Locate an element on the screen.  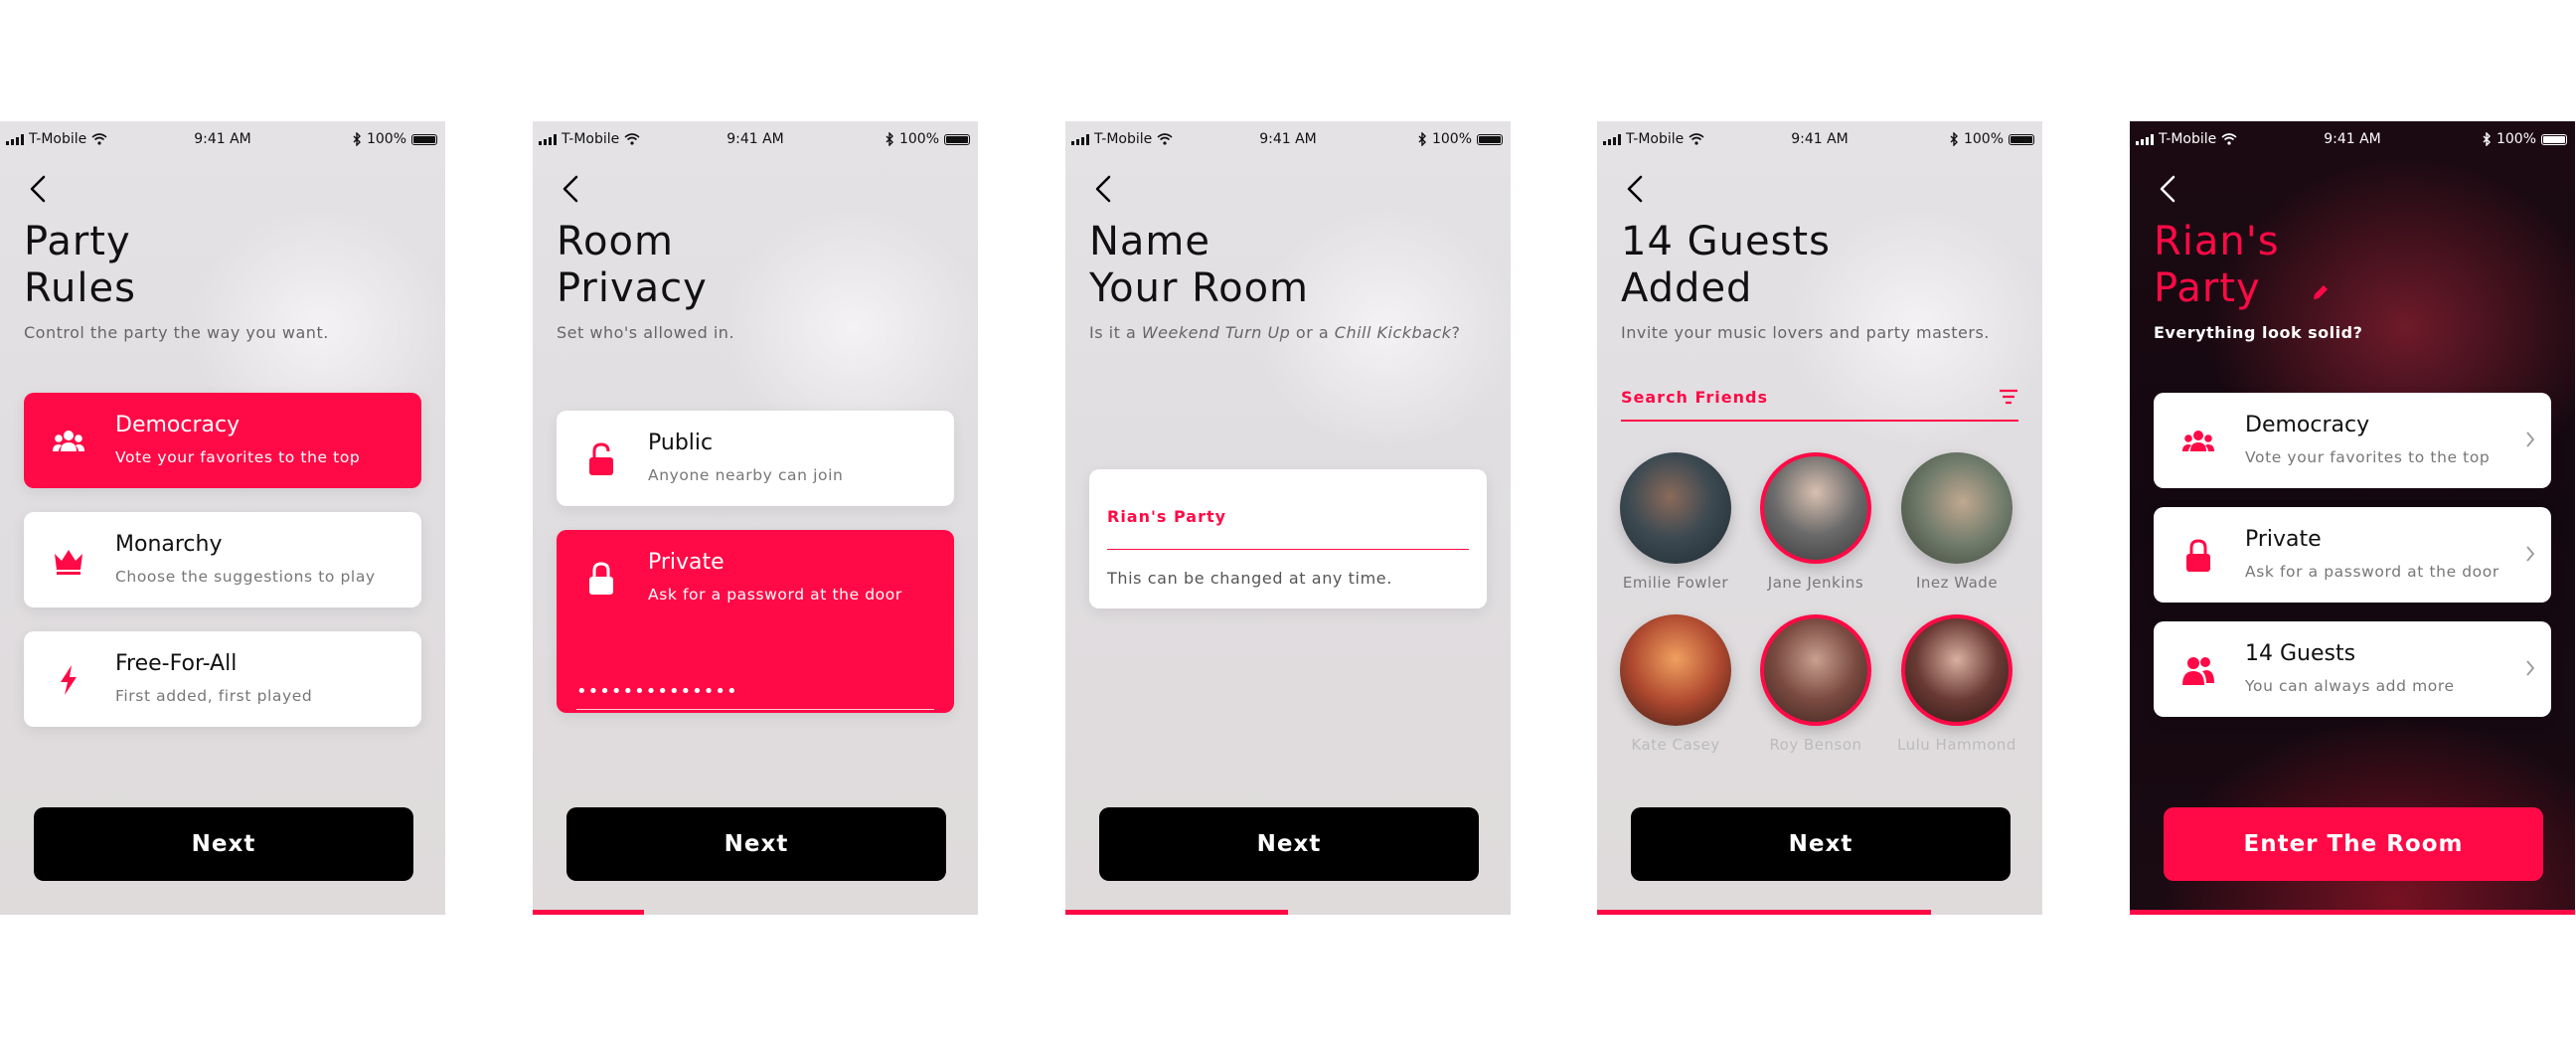
guest-item: Emilie Fowler is located at coordinates (1675, 522).